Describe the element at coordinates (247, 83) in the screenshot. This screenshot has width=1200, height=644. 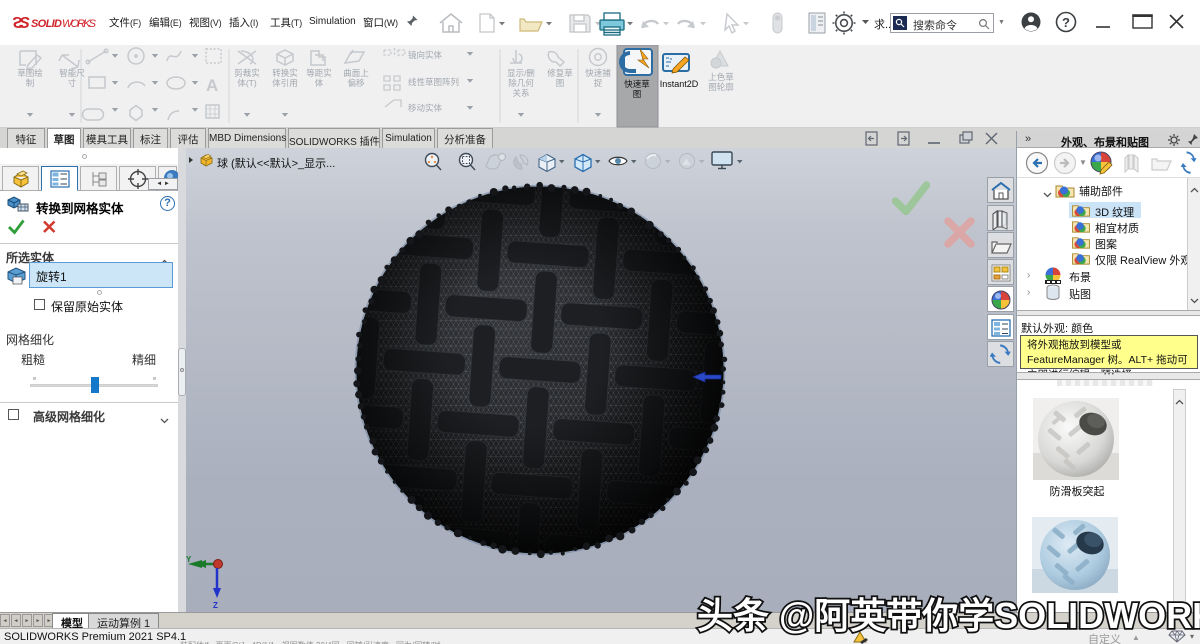
I see `svg-text: 体(T)` at that location.